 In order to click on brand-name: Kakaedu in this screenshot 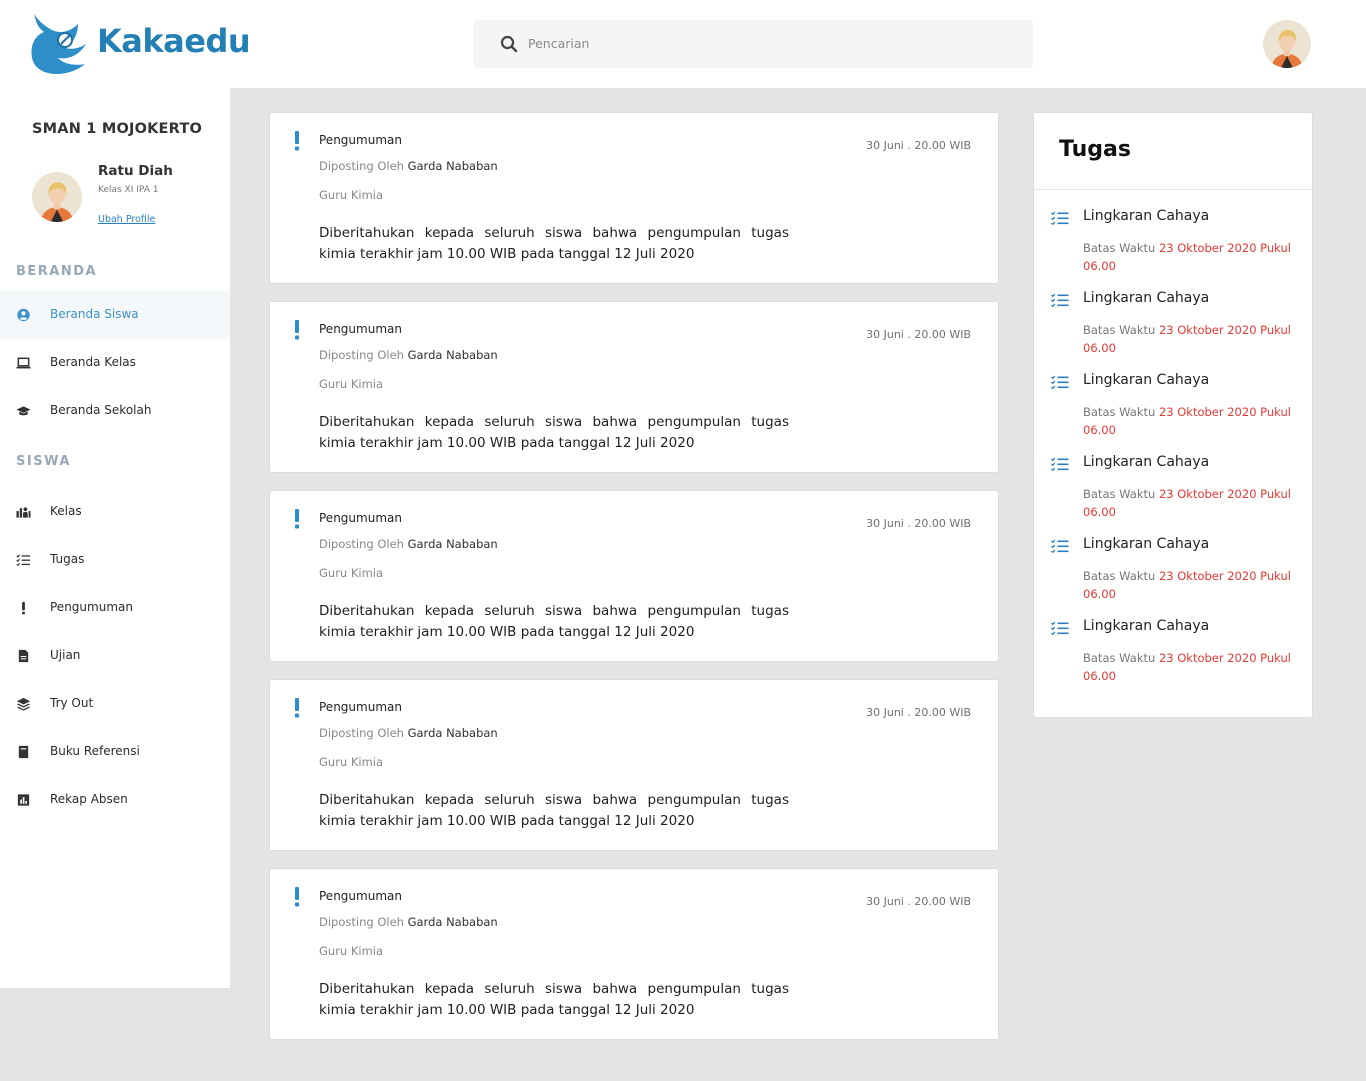, I will do `click(174, 41)`.